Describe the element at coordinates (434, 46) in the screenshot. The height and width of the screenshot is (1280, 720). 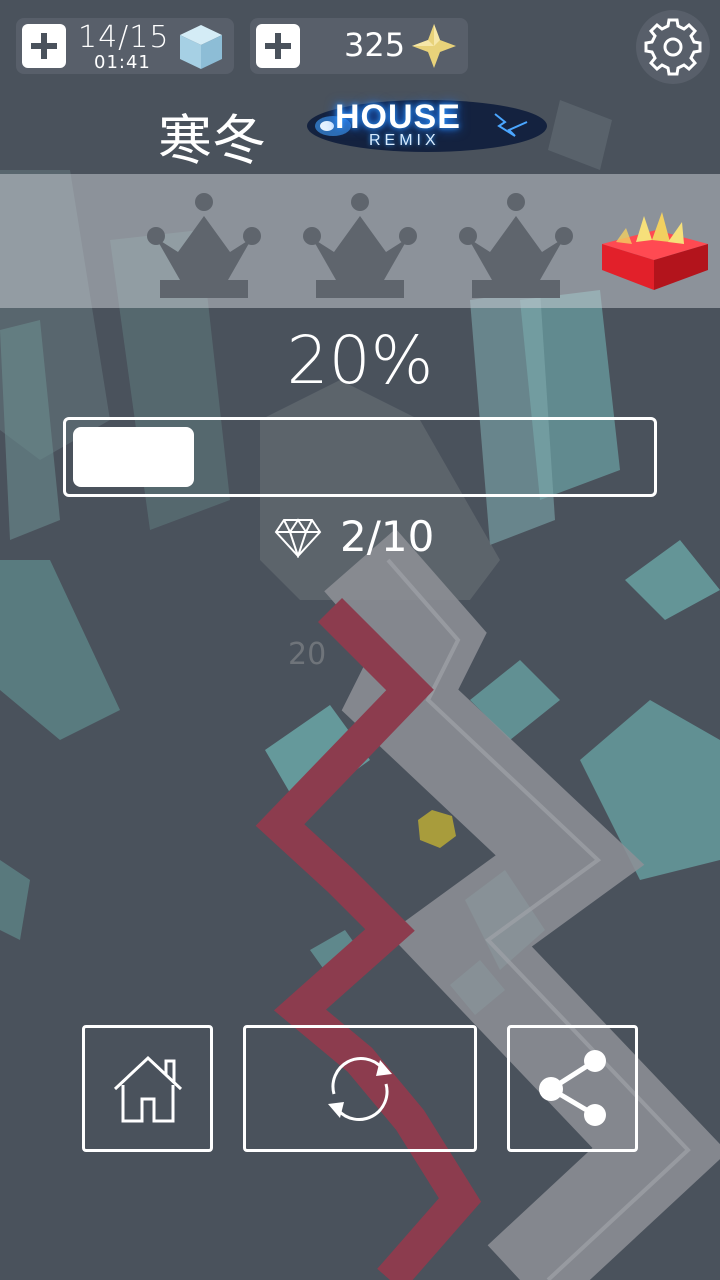
I see `star-icon` at that location.